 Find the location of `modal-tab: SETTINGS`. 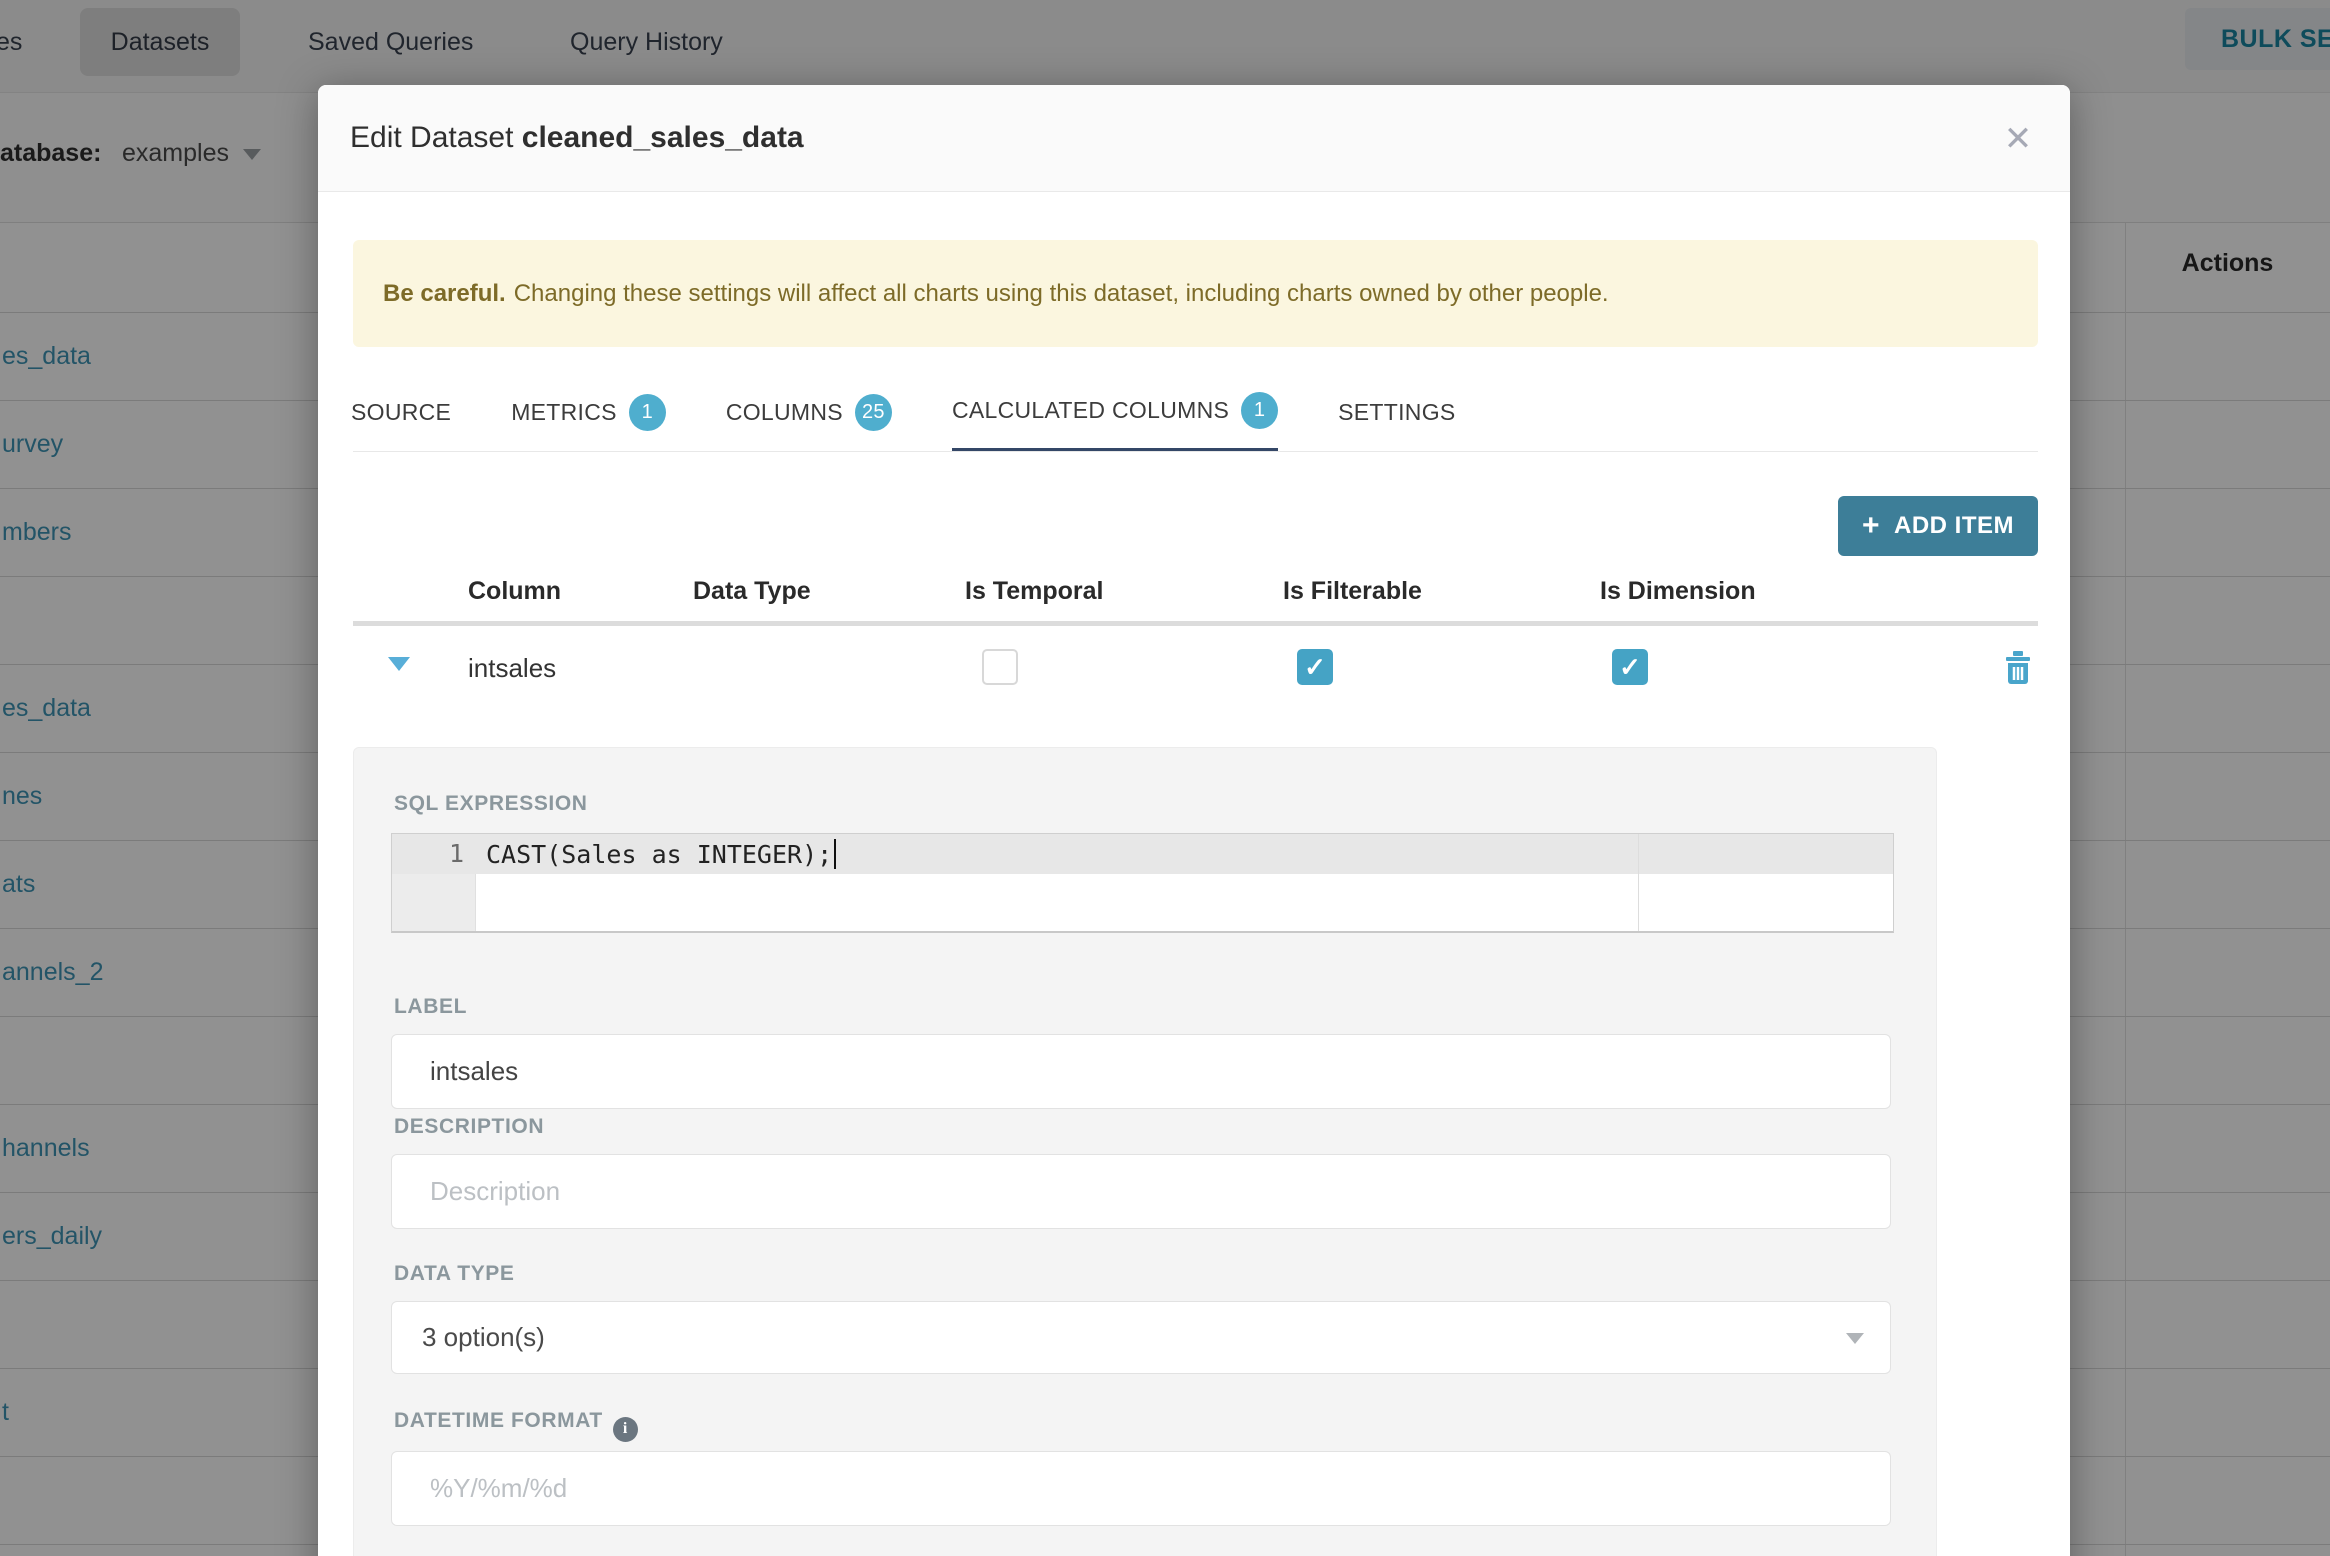

modal-tab: SETTINGS is located at coordinates (1396, 412).